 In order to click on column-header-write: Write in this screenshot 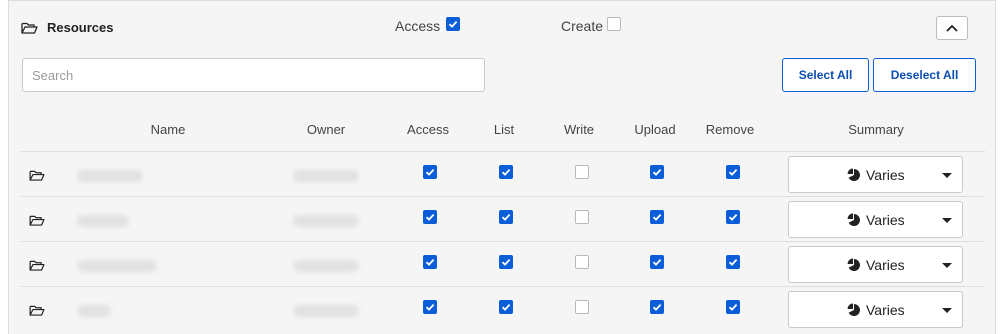, I will do `click(579, 129)`.